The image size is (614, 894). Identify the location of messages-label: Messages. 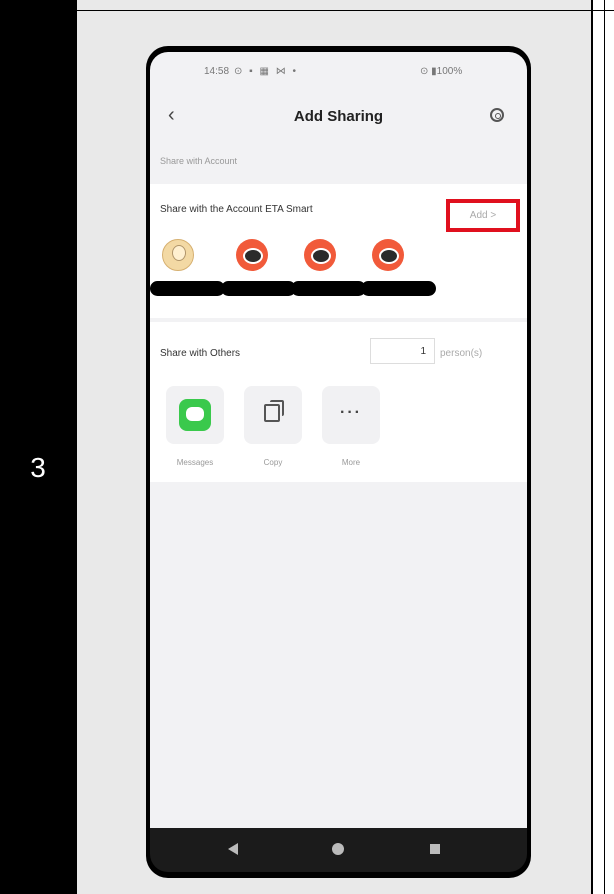
(195, 462).